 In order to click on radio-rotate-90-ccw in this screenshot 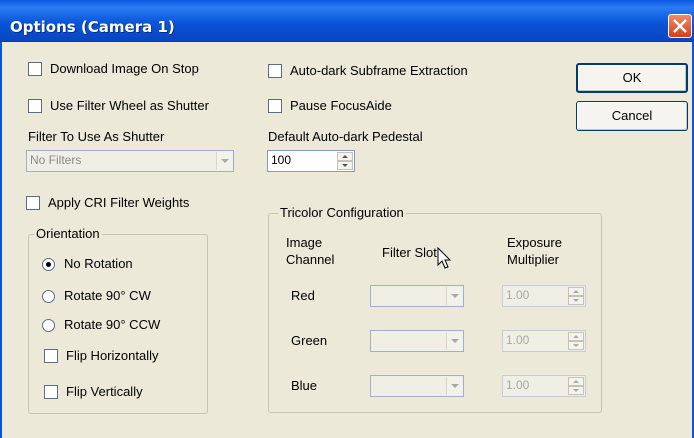, I will do `click(48, 325)`.